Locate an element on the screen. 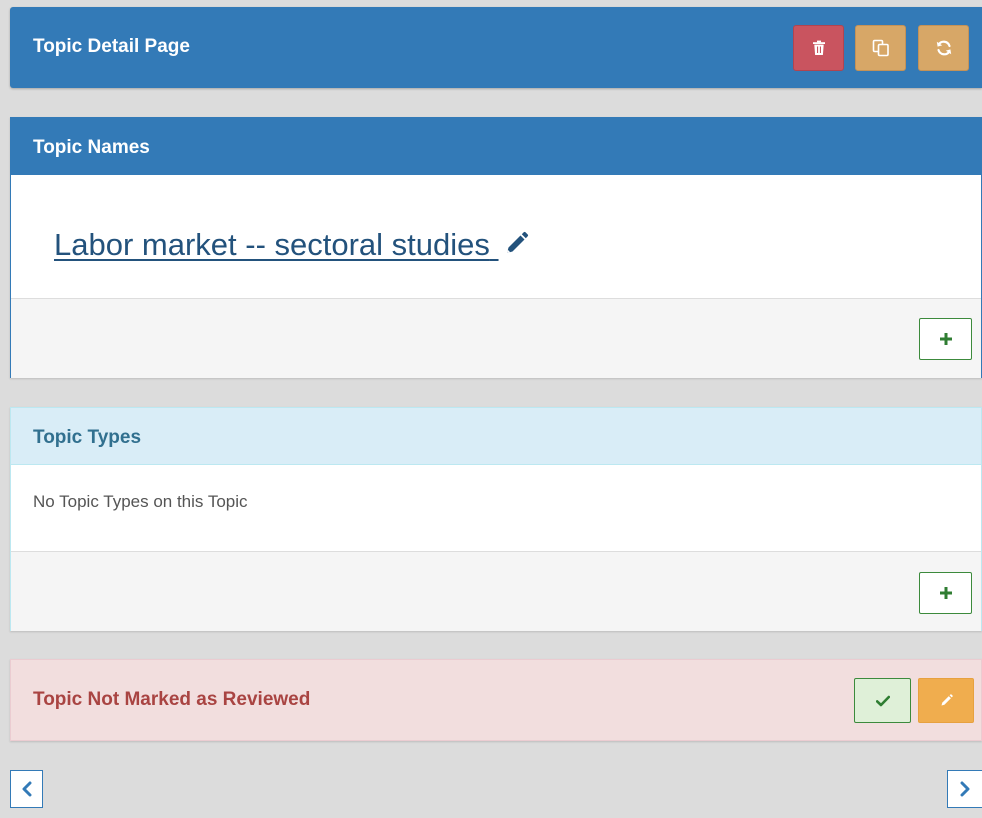 The height and width of the screenshot is (818, 982). chevron-left-icon is located at coordinates (26, 789).